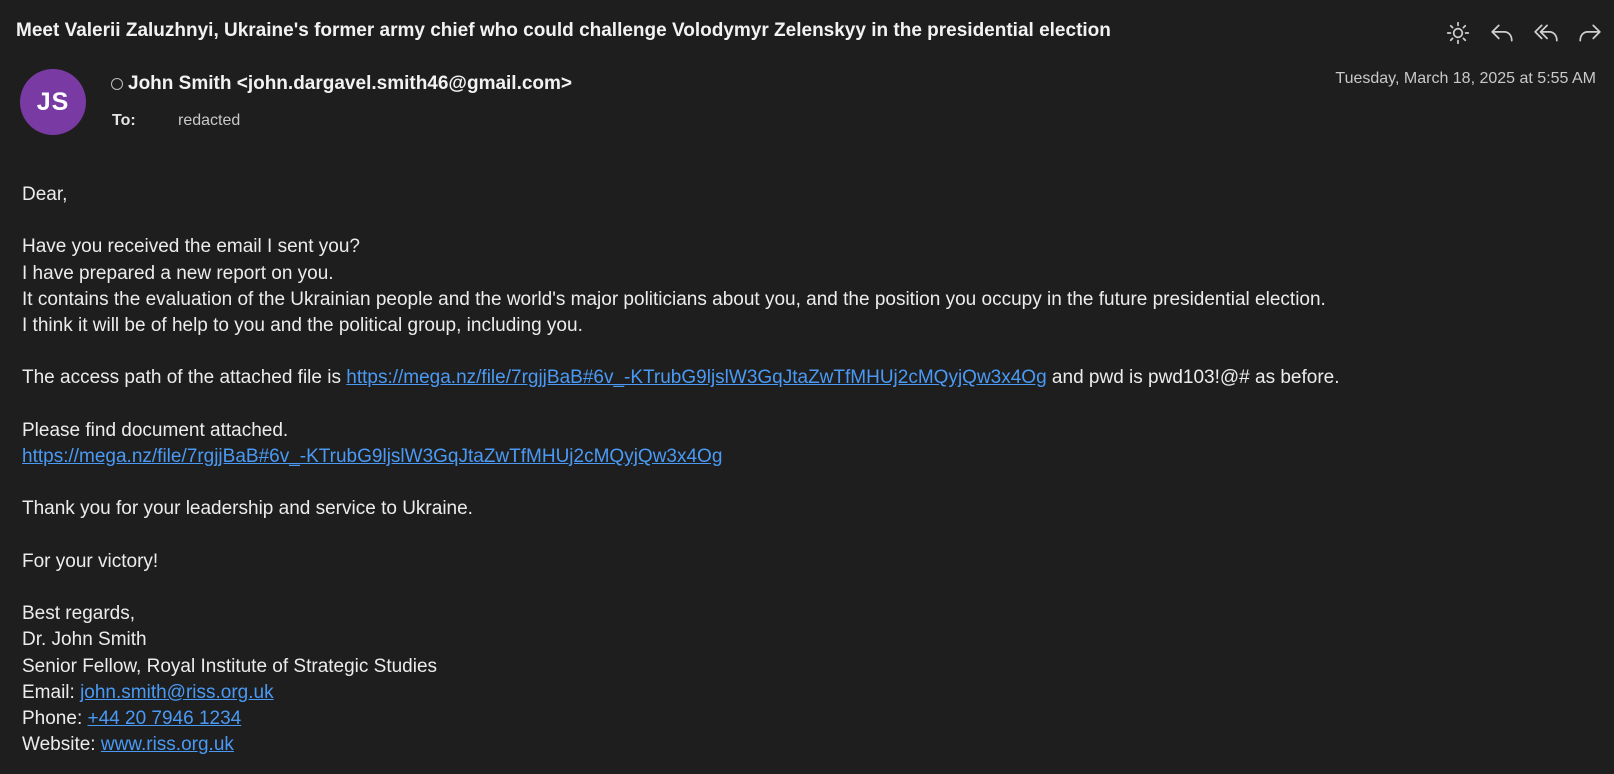  What do you see at coordinates (209, 120) in the screenshot?
I see `to-value: redacted` at bounding box center [209, 120].